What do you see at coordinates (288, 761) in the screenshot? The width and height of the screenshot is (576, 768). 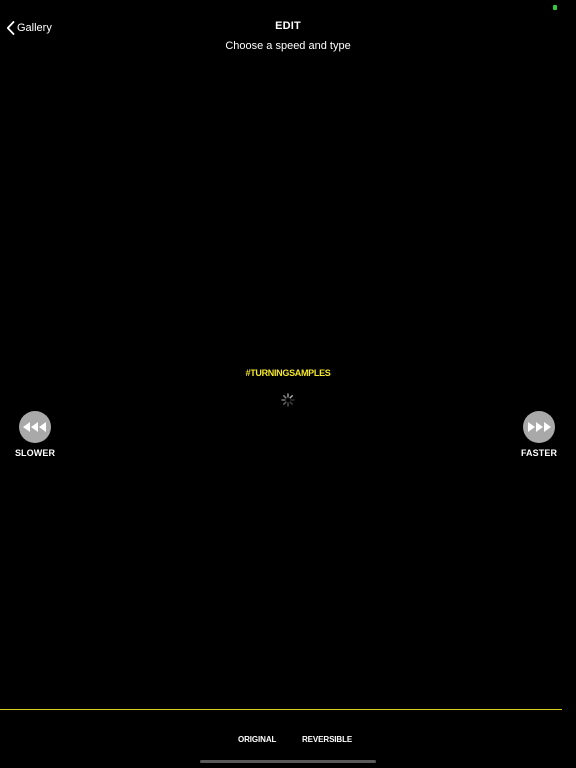 I see `home-indicator` at bounding box center [288, 761].